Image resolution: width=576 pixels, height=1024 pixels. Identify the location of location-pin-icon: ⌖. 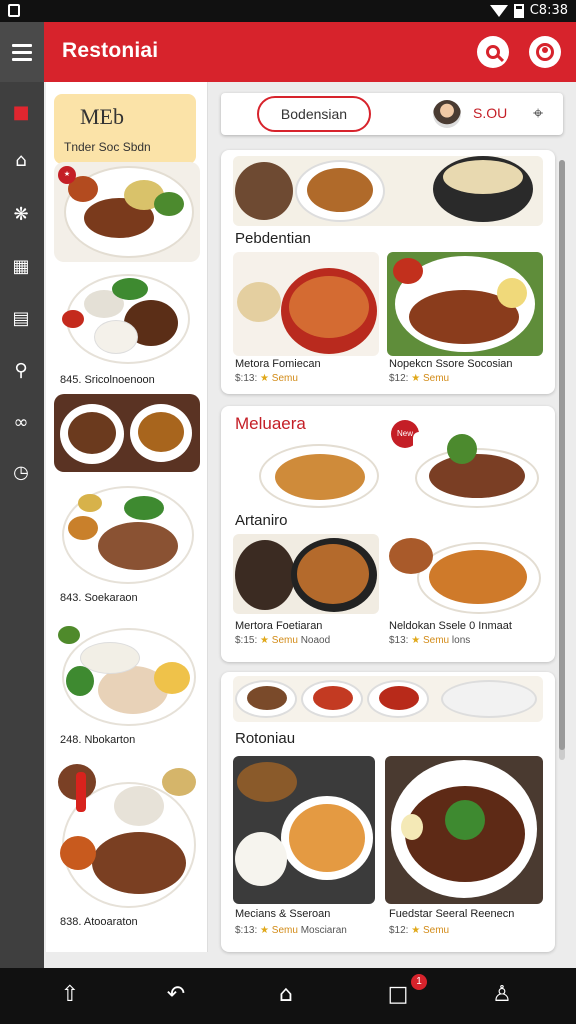
(538, 113).